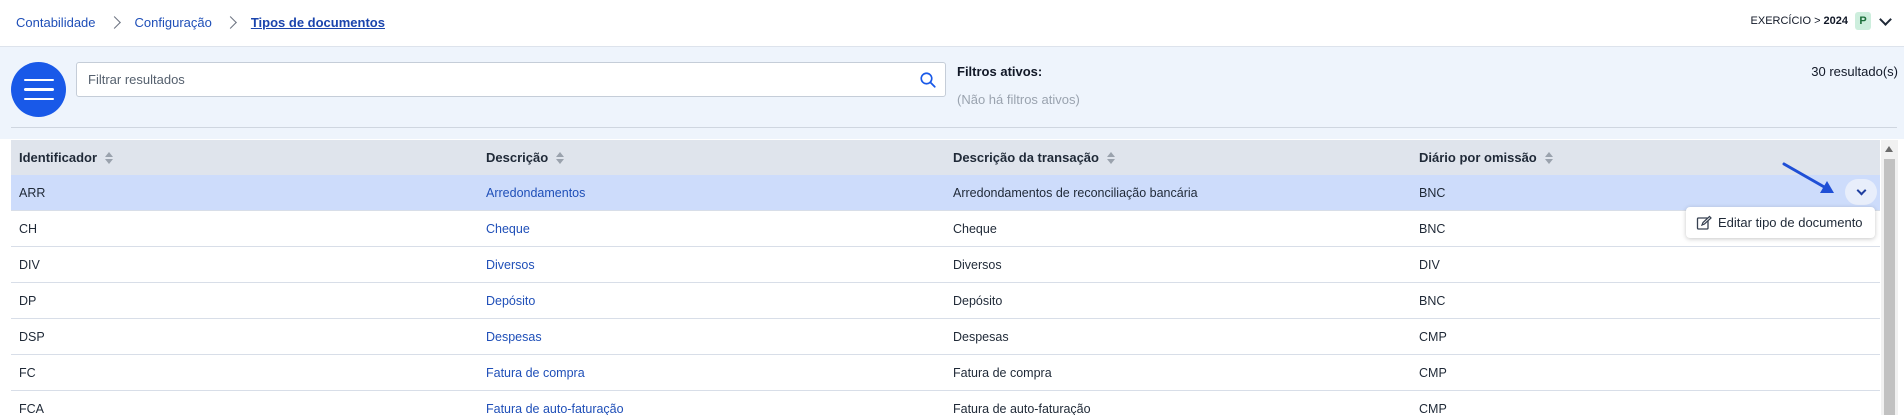 This screenshot has height=415, width=1904. I want to click on cell-identificador: ARR, so click(32, 192).